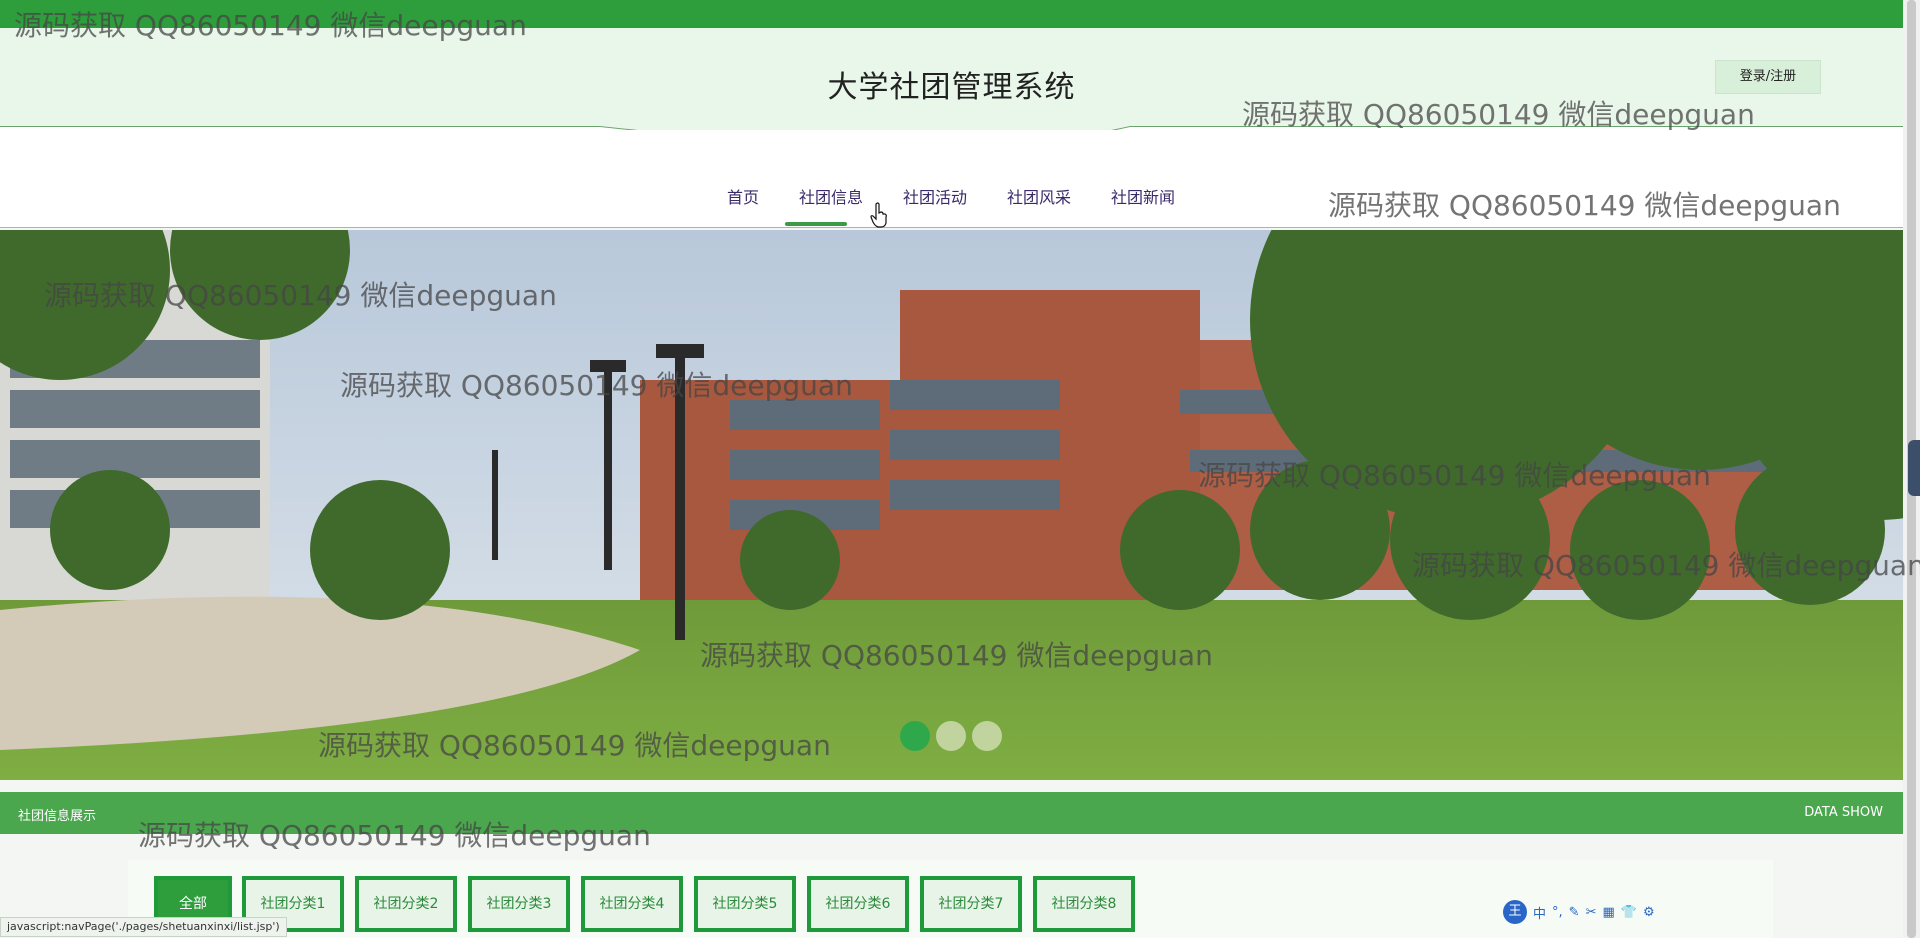 Image resolution: width=1920 pixels, height=938 pixels. I want to click on side-tool-handle, so click(1914, 468).